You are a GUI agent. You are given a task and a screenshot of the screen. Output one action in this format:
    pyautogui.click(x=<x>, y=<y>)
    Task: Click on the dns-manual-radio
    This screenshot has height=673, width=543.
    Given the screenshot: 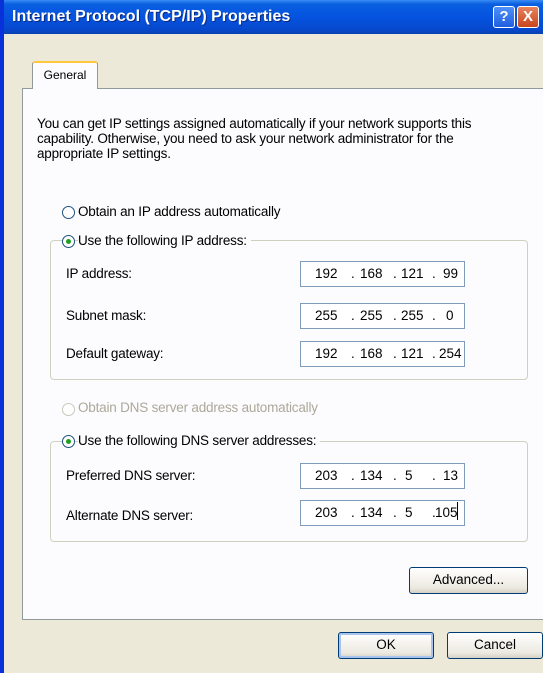 What is the action you would take?
    pyautogui.click(x=68, y=441)
    